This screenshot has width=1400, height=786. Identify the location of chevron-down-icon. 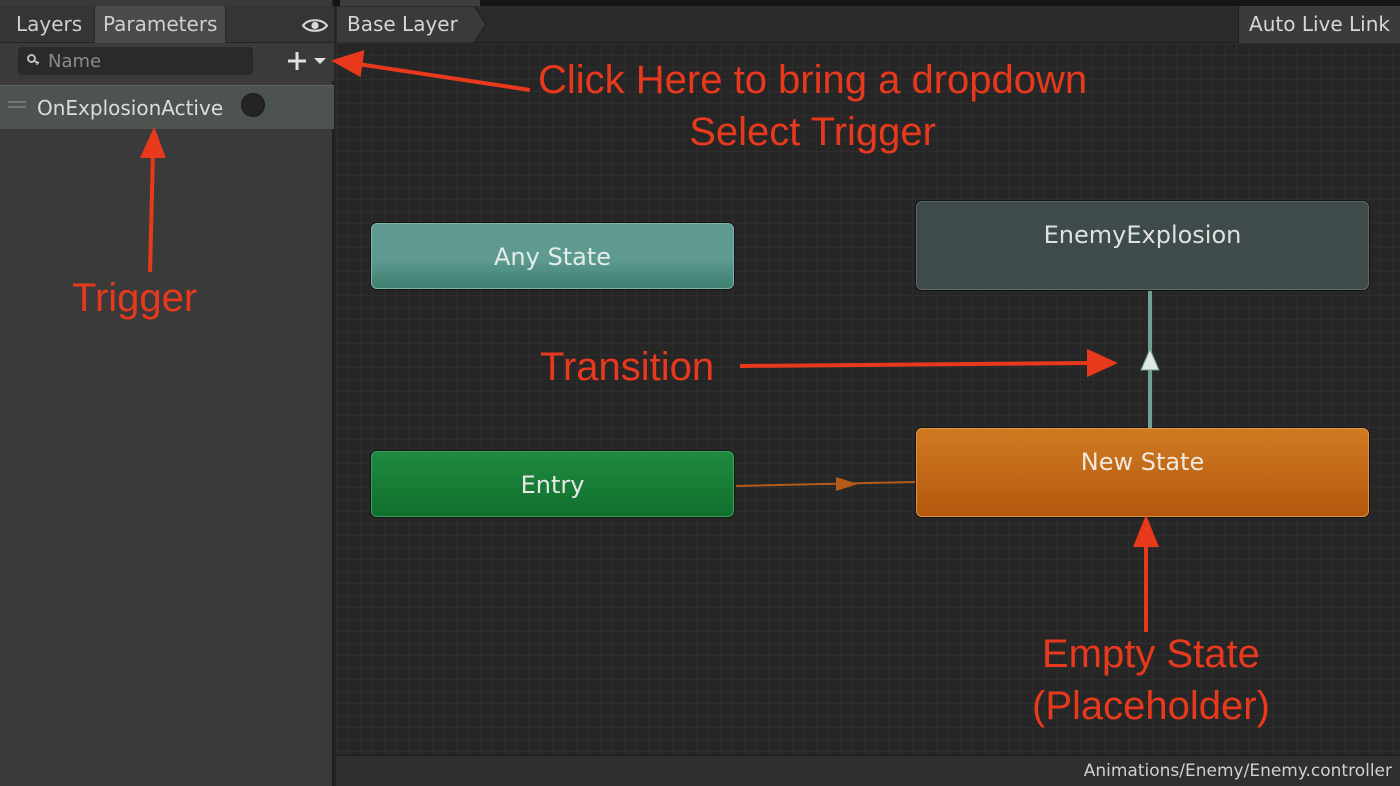
(320, 61).